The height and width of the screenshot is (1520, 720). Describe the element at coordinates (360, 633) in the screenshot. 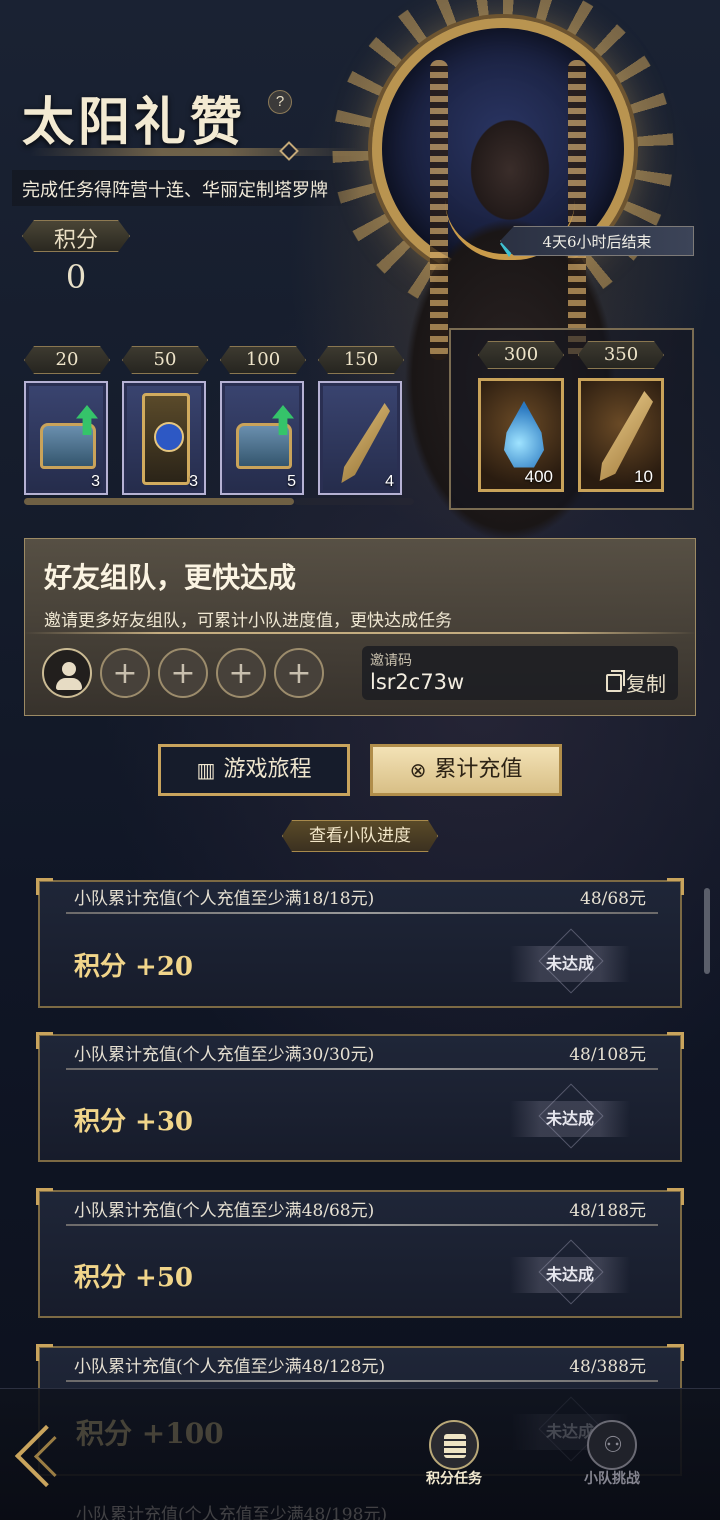

I see `team-divider` at that location.